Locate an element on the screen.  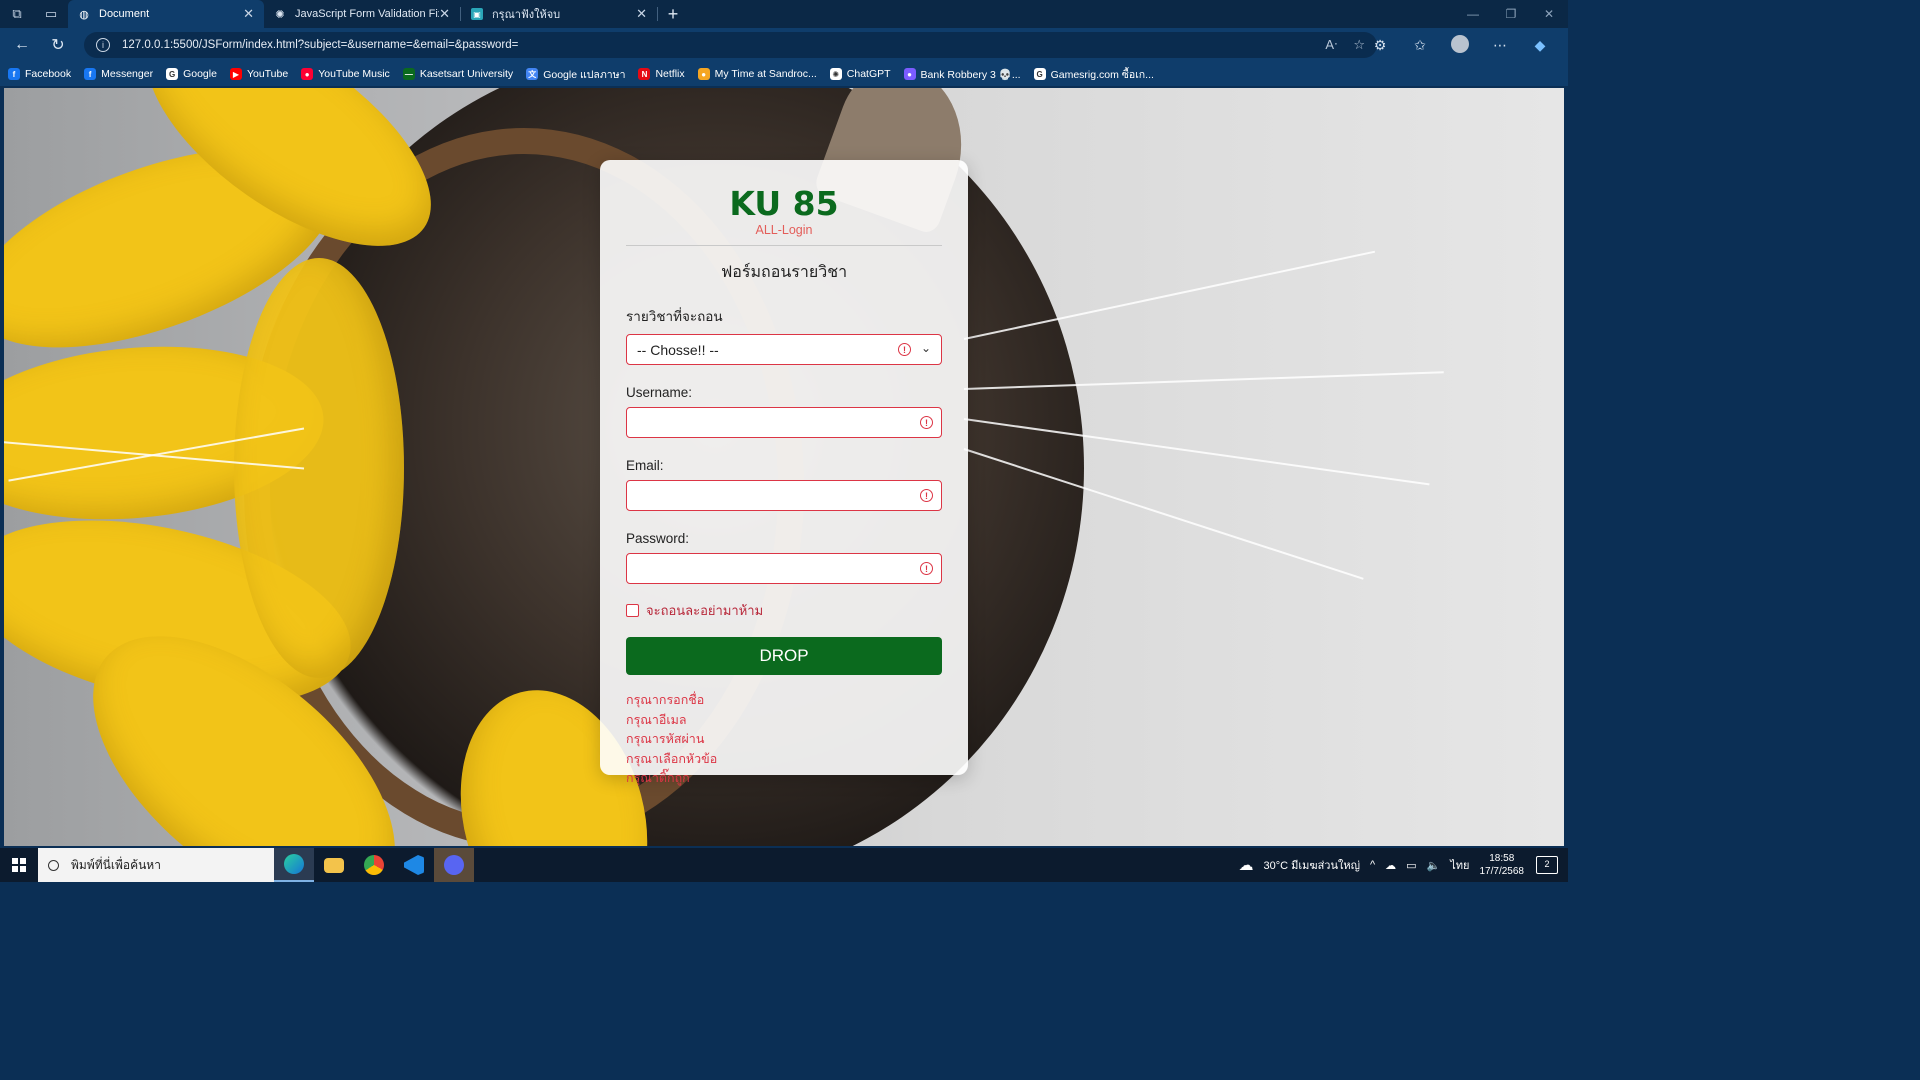
tab-image: ▣ กรุณาฟังให้จบ ✕ is located at coordinates (559, 14).